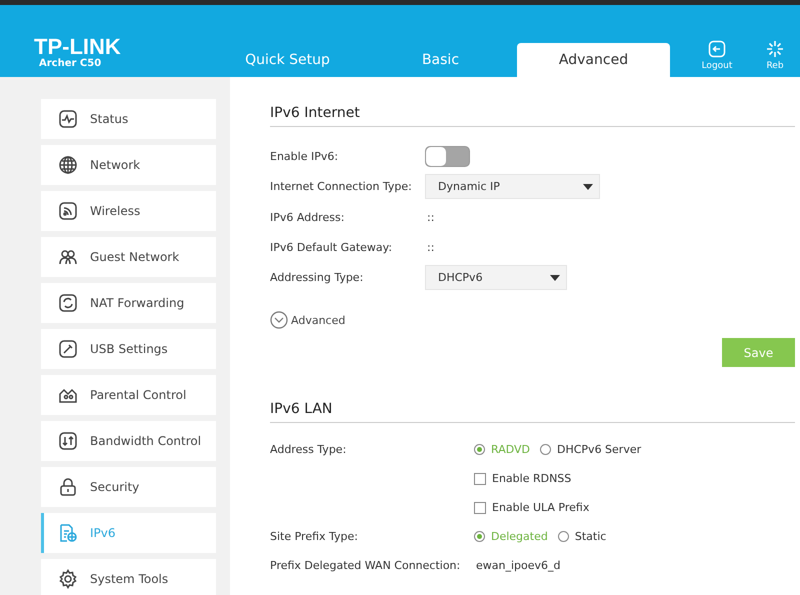 The image size is (800, 595). Describe the element at coordinates (68, 349) in the screenshot. I see `plug-icon` at that location.